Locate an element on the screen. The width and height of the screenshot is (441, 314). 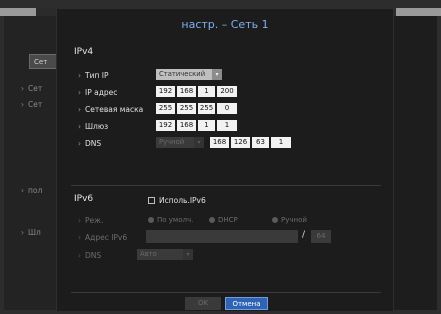
gateway-octet-3: 1 is located at coordinates (206, 125).